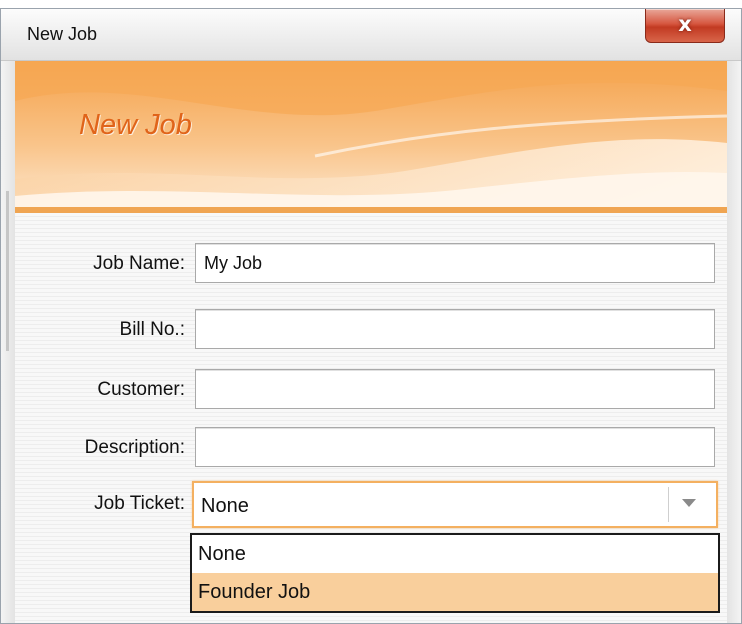 The width and height of the screenshot is (742, 624). I want to click on window-frame-right, so click(734, 342).